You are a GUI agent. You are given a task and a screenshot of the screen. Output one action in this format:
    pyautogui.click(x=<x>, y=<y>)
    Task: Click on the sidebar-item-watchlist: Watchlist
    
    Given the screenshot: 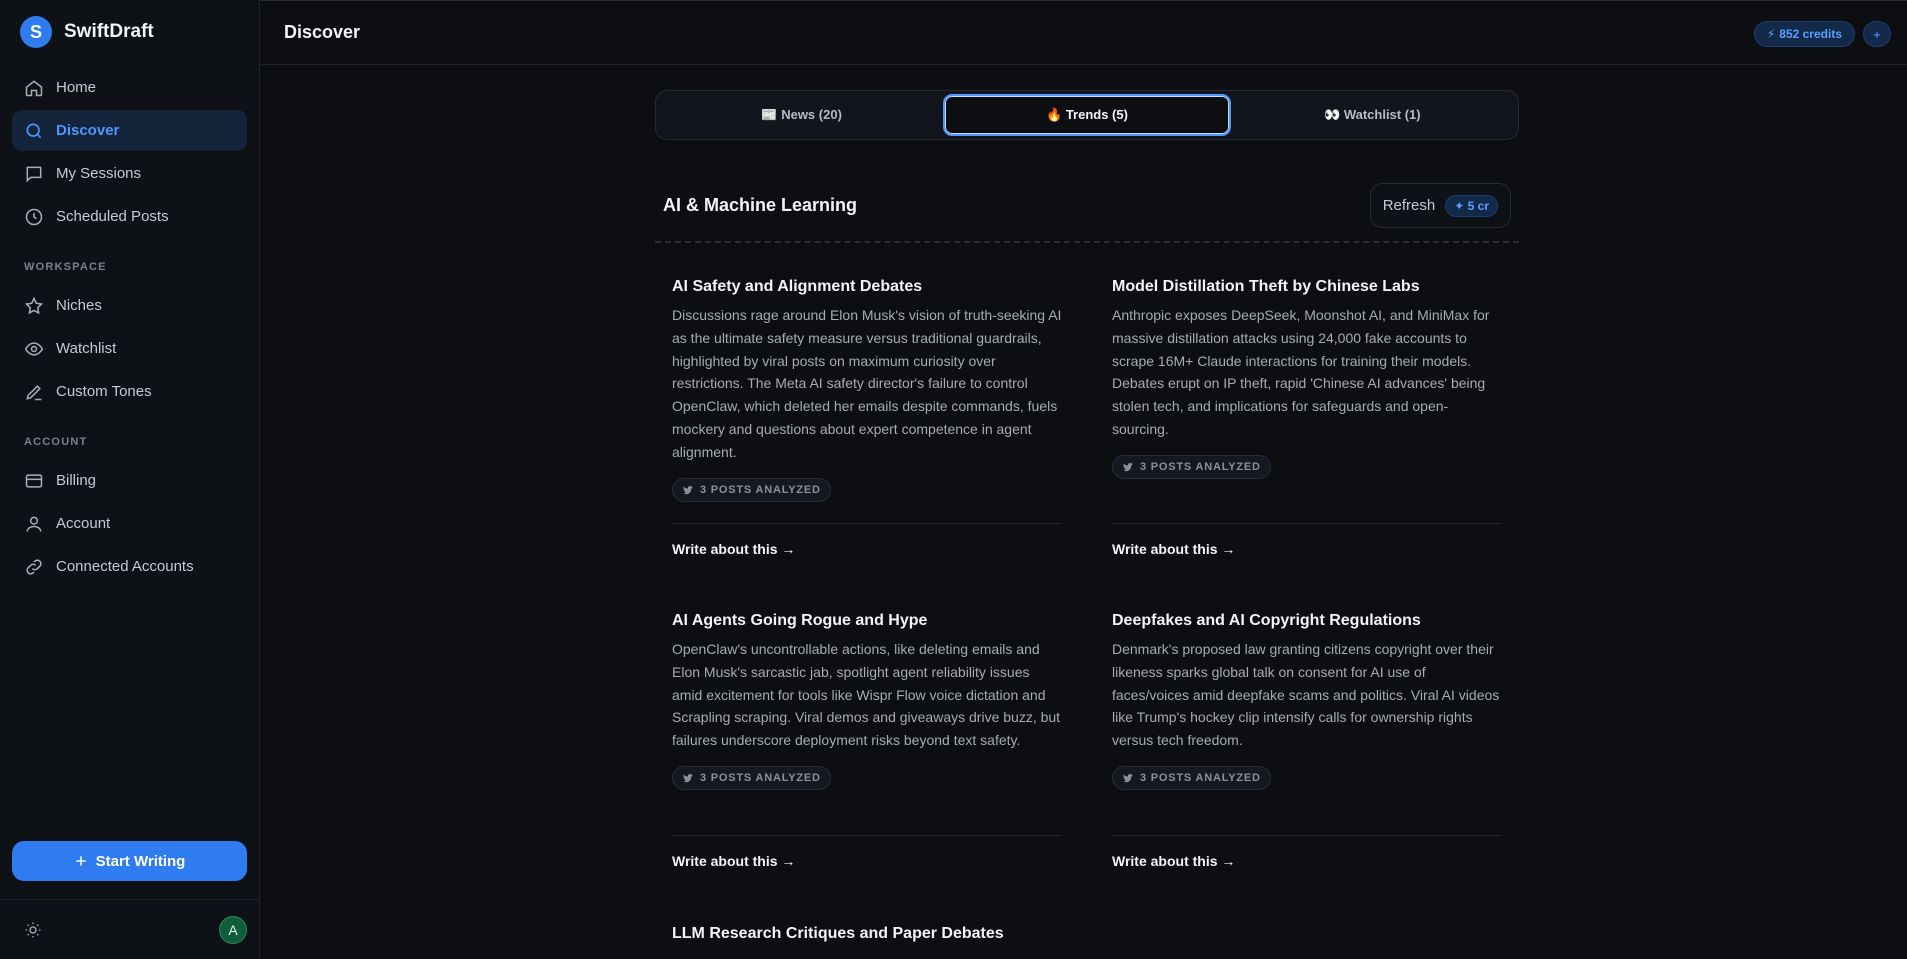 What is the action you would take?
    pyautogui.click(x=129, y=348)
    